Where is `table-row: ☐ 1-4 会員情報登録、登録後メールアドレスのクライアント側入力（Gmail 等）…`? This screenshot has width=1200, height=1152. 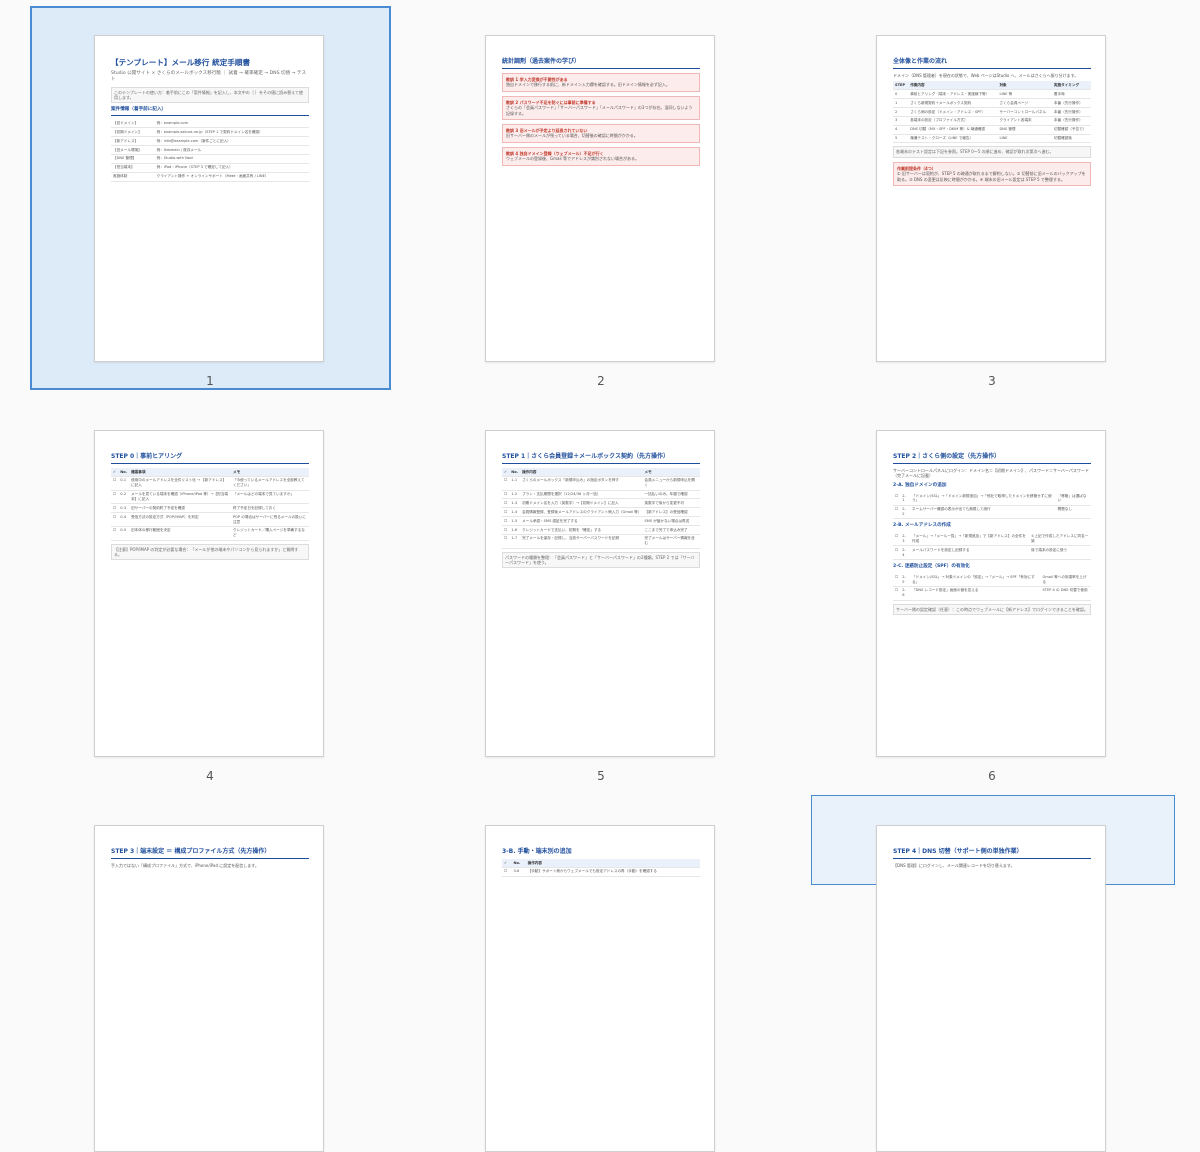
table-row: ☐ 1-4 会員情報登録、登録後メールアドレスのクライアント側入力（Gmail 等）… is located at coordinates (601, 512).